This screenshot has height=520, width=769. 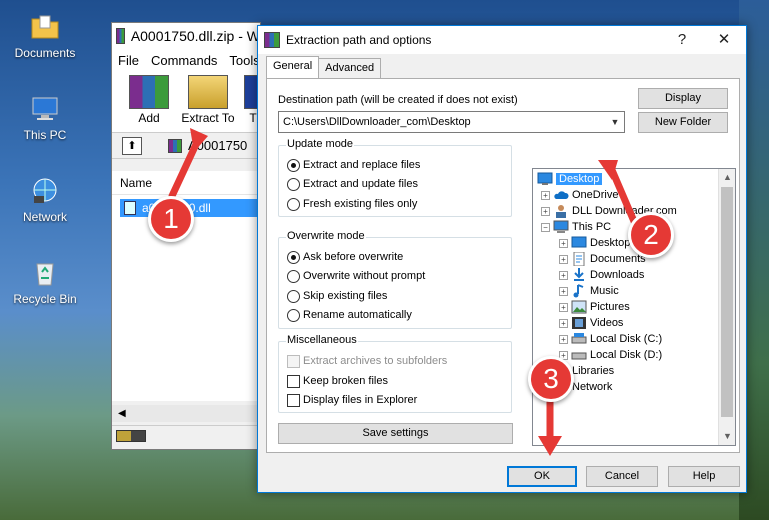 What do you see at coordinates (551, 379) in the screenshot?
I see `step-3-marker: 3` at bounding box center [551, 379].